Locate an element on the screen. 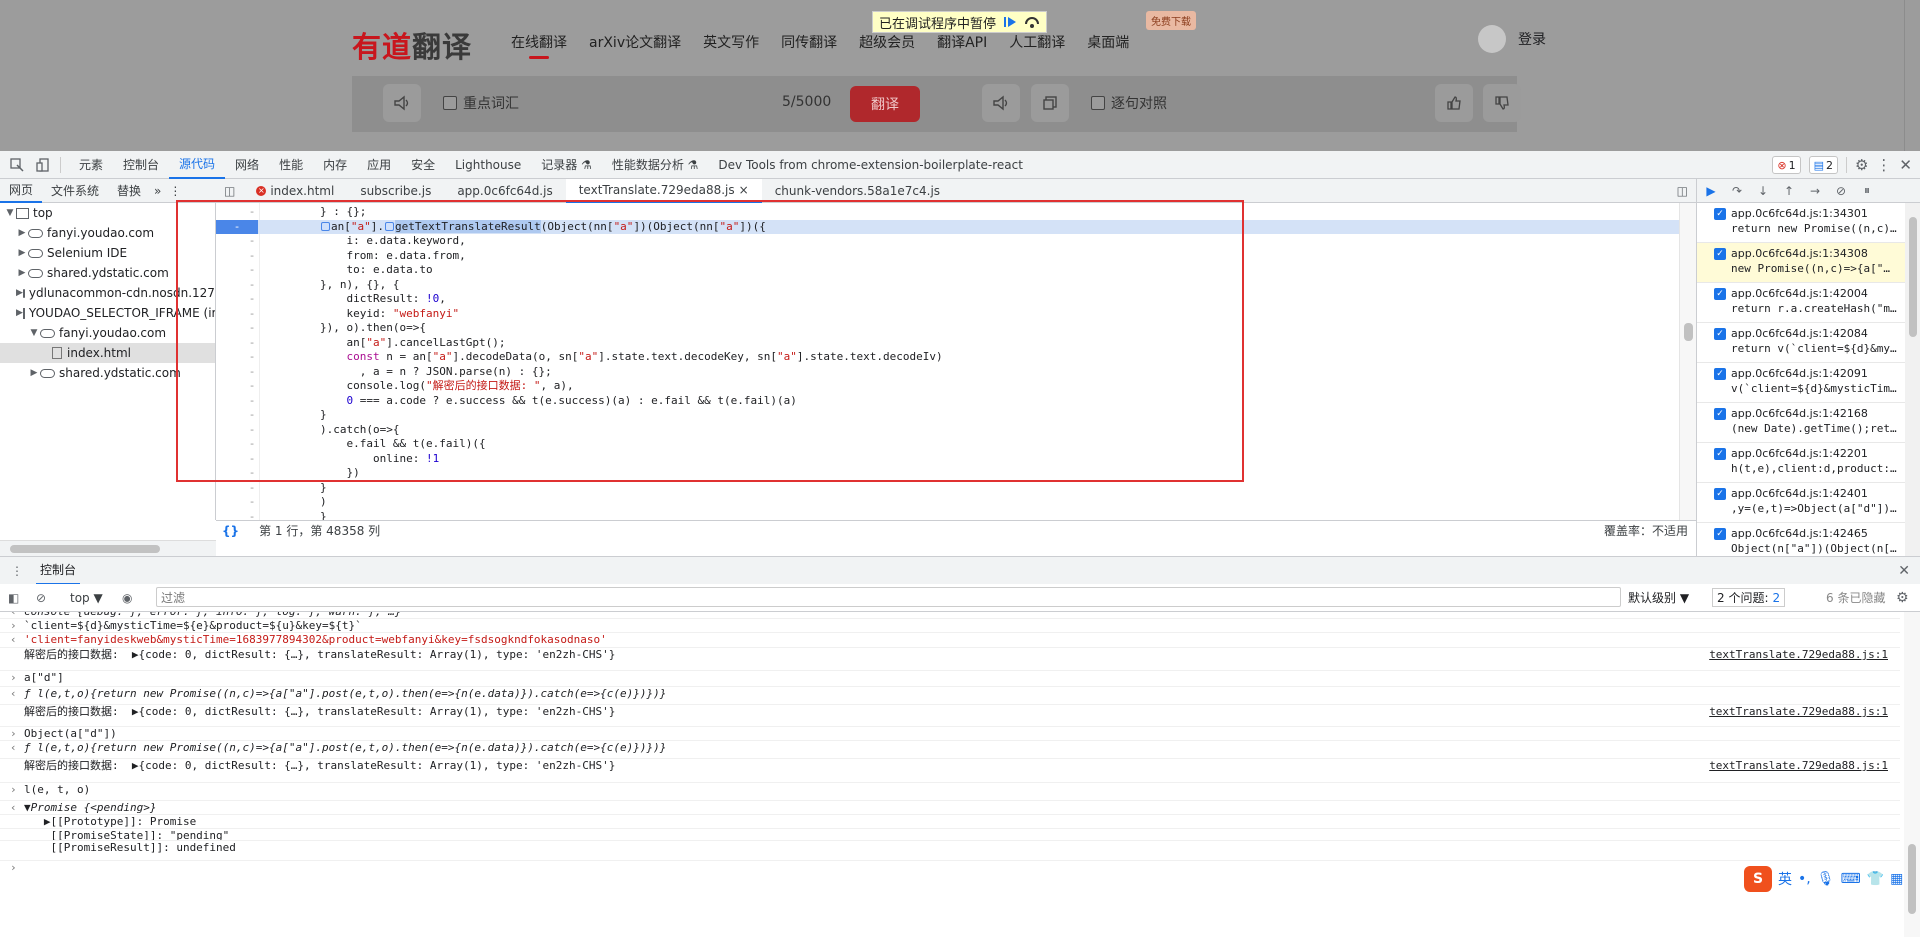  code-line: - an["a"].cancelLastGpt(); is located at coordinates (947, 343).